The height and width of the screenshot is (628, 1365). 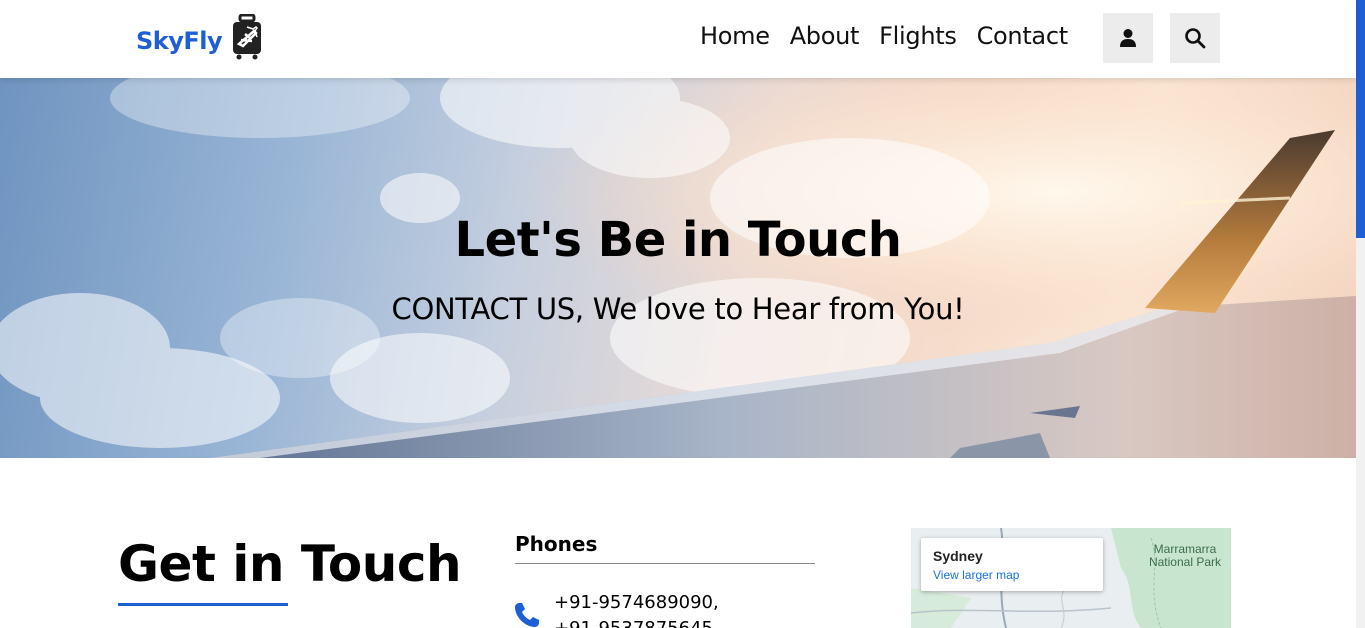 What do you see at coordinates (247, 37) in the screenshot?
I see `luggage-plane-icon` at bounding box center [247, 37].